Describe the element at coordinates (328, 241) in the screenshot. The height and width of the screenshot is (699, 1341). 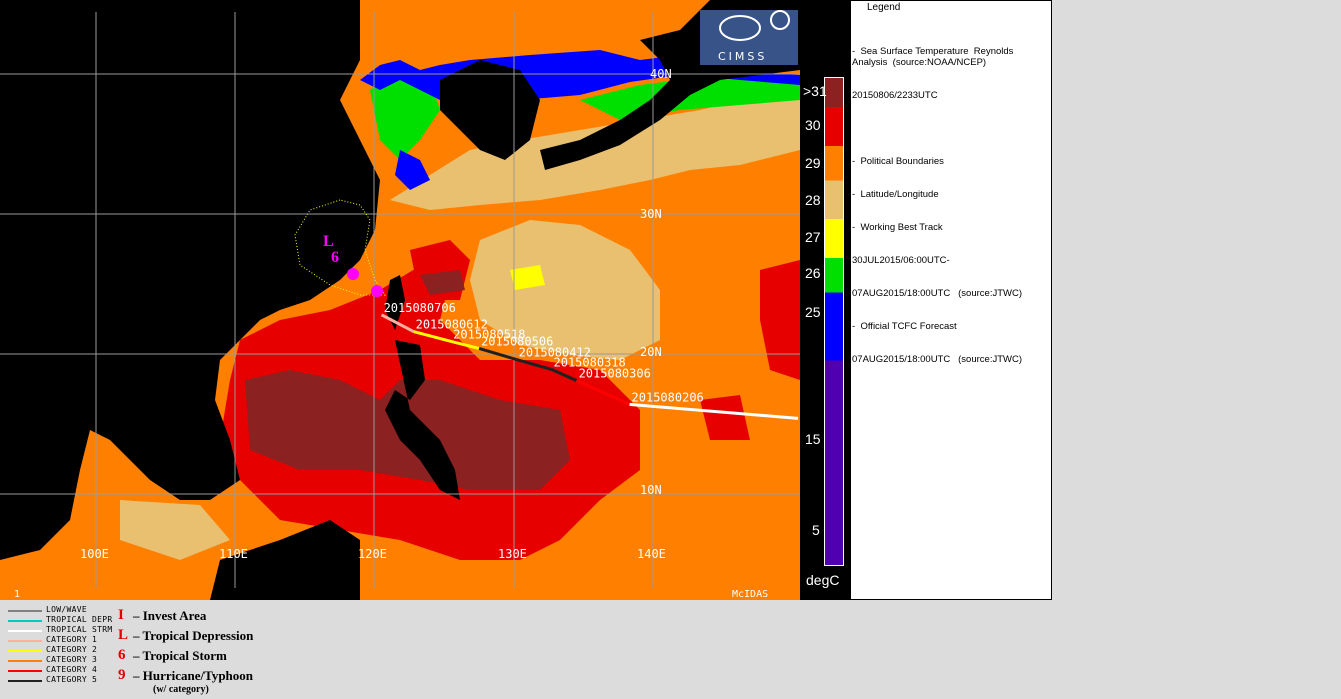
I see `svg-text: L` at that location.